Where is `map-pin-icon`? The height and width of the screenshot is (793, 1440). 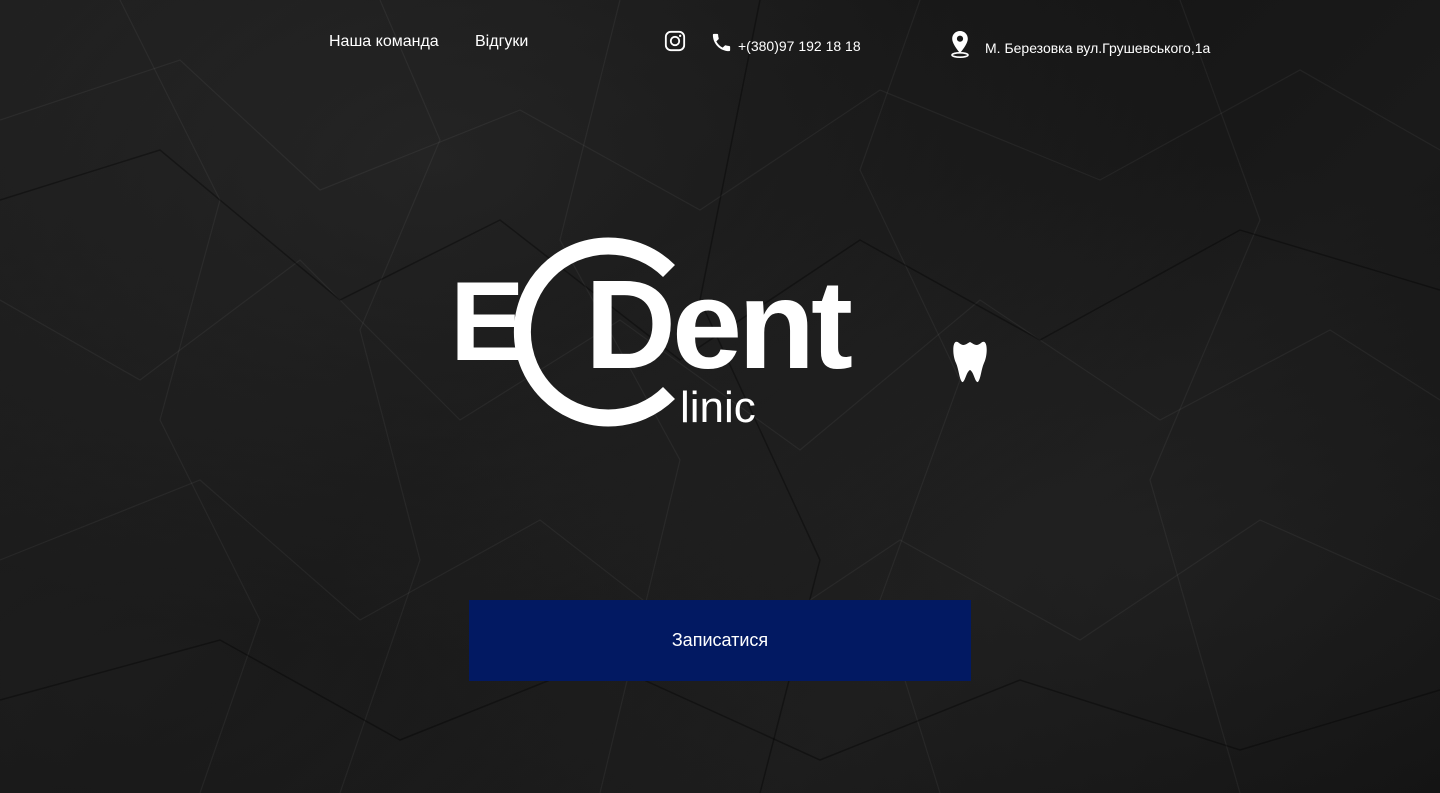
map-pin-icon is located at coordinates (960, 44).